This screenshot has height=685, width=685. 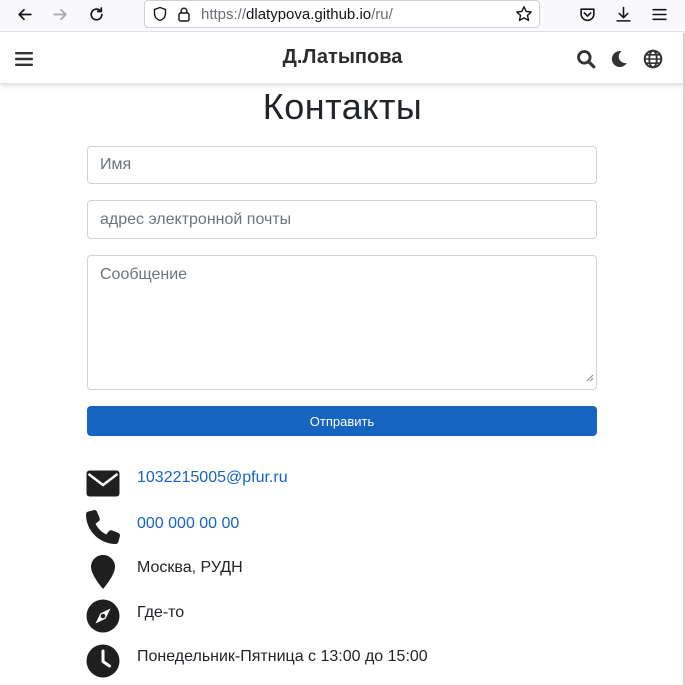 I want to click on pocket-button, so click(x=587, y=14).